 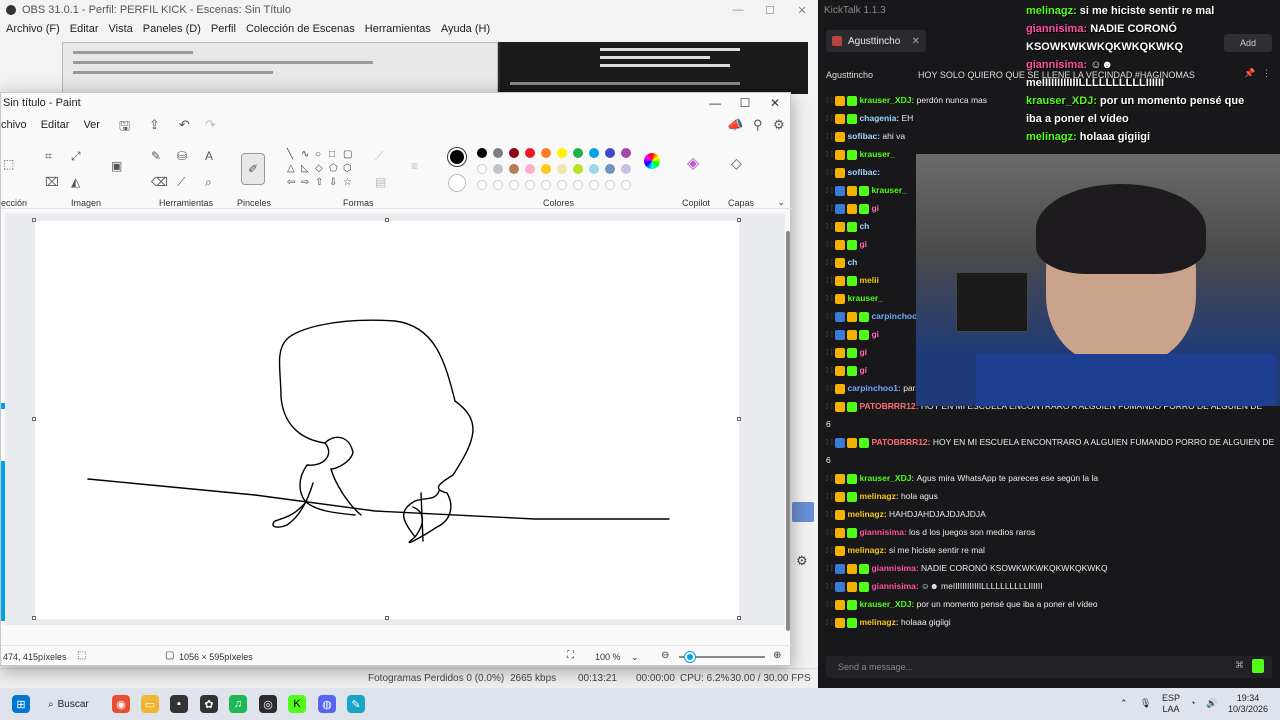 What do you see at coordinates (380, 182) in the screenshot?
I see `fill-shape-icon: ▤` at bounding box center [380, 182].